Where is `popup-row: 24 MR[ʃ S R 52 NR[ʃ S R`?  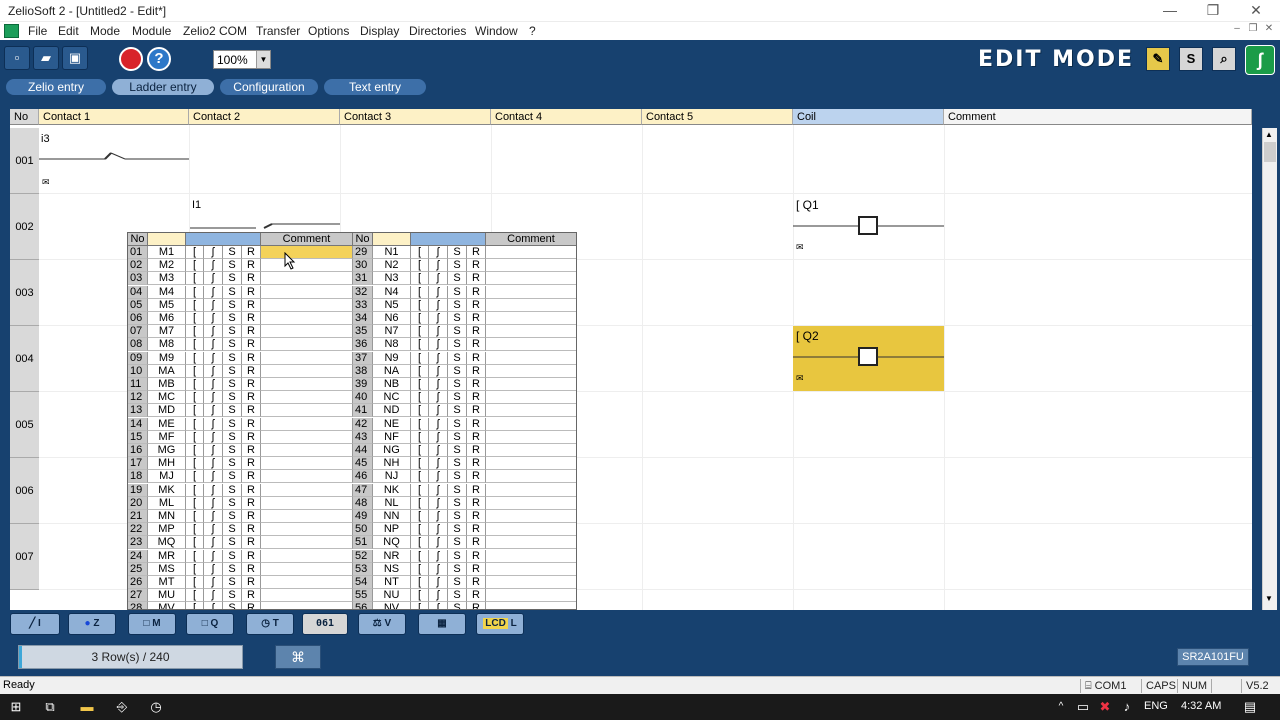
popup-row: 24 MR[ʃ S R 52 NR[ʃ S R is located at coordinates (352, 556).